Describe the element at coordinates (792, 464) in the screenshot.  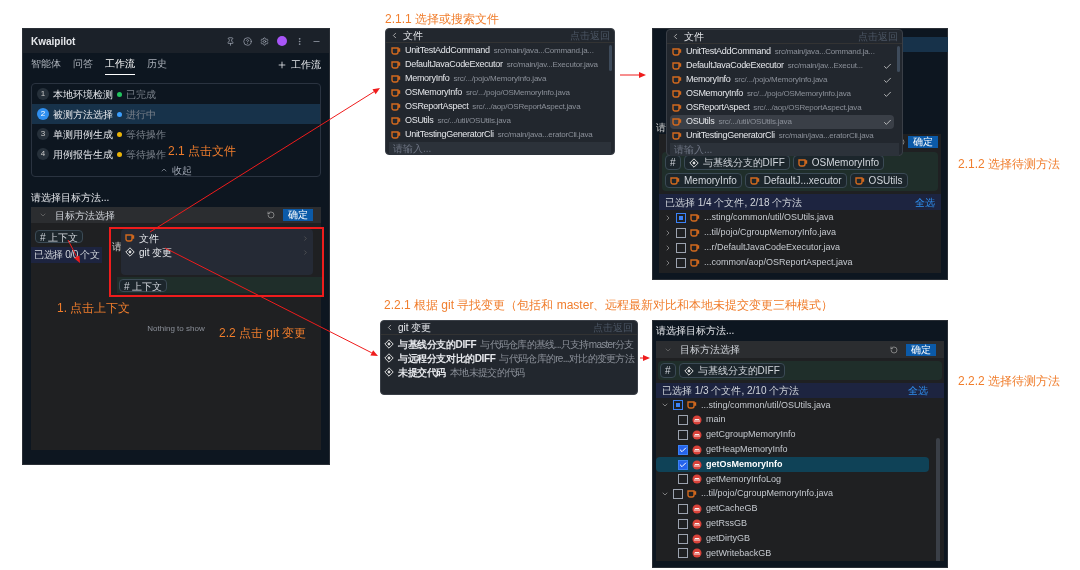
I see `method-row: getOsMemoryInfo` at that location.